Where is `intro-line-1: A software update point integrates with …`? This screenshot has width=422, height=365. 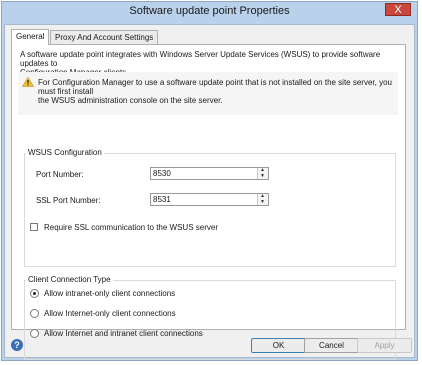
intro-line-1: A software update point integrates with … is located at coordinates (200, 59).